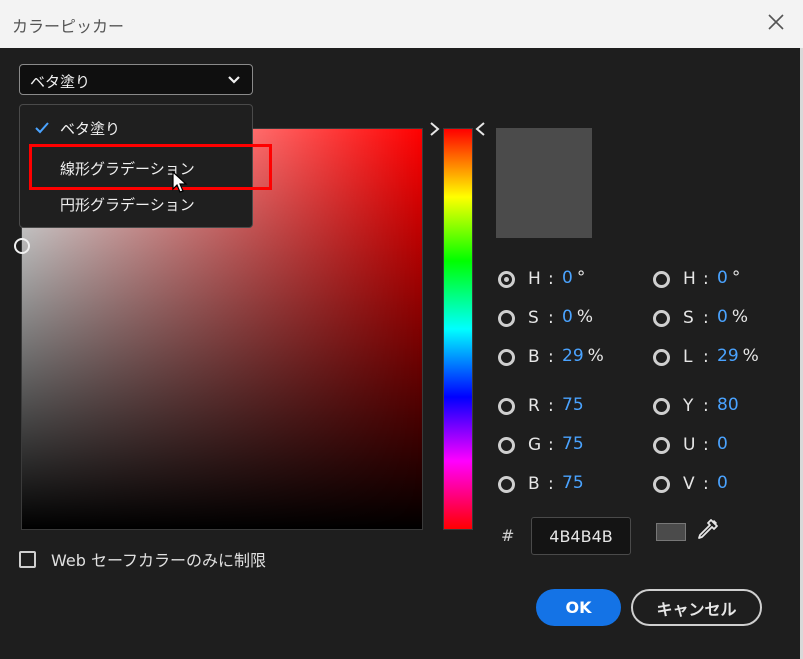  I want to click on mouse-cursor-icon, so click(180, 181).